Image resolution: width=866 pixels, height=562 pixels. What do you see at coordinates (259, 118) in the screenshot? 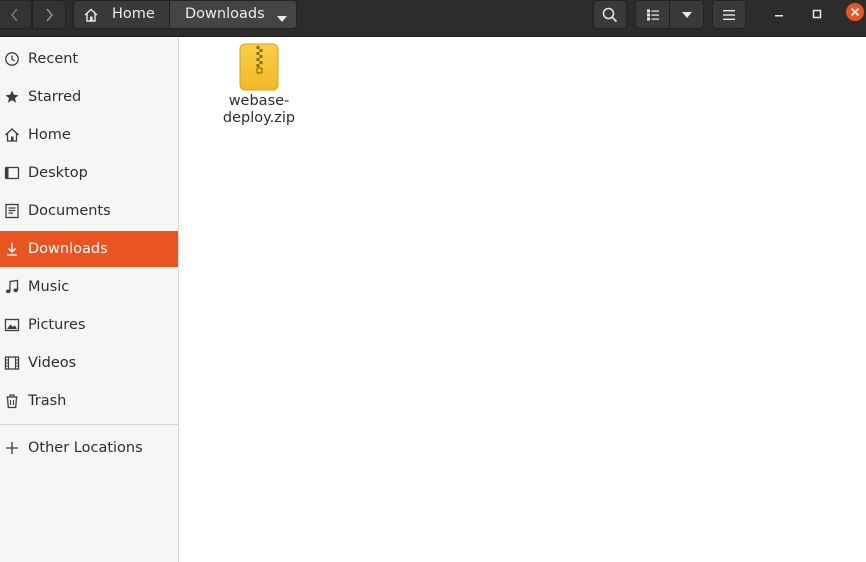
I see `file-name-line2: deploy.zip` at bounding box center [259, 118].